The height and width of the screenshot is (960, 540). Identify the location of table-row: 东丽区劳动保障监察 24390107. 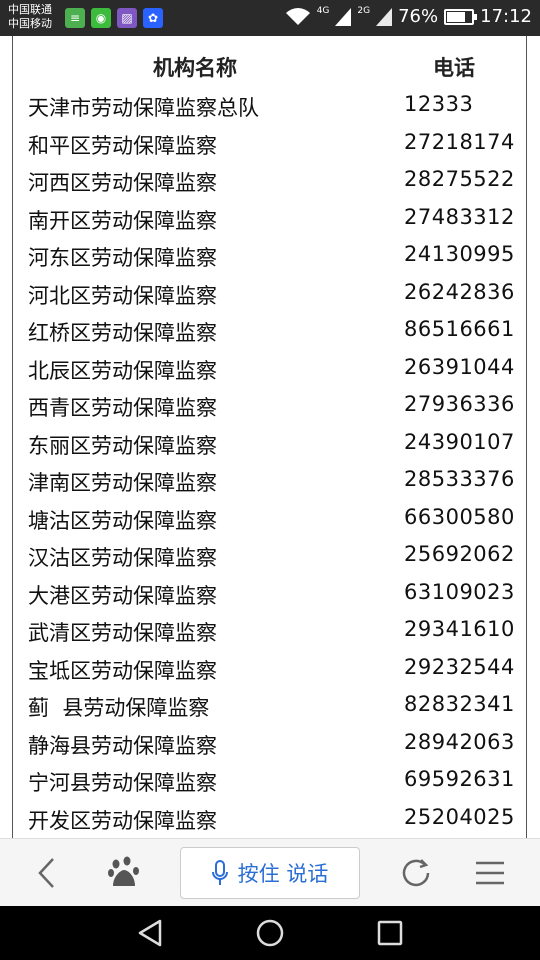
(269, 447).